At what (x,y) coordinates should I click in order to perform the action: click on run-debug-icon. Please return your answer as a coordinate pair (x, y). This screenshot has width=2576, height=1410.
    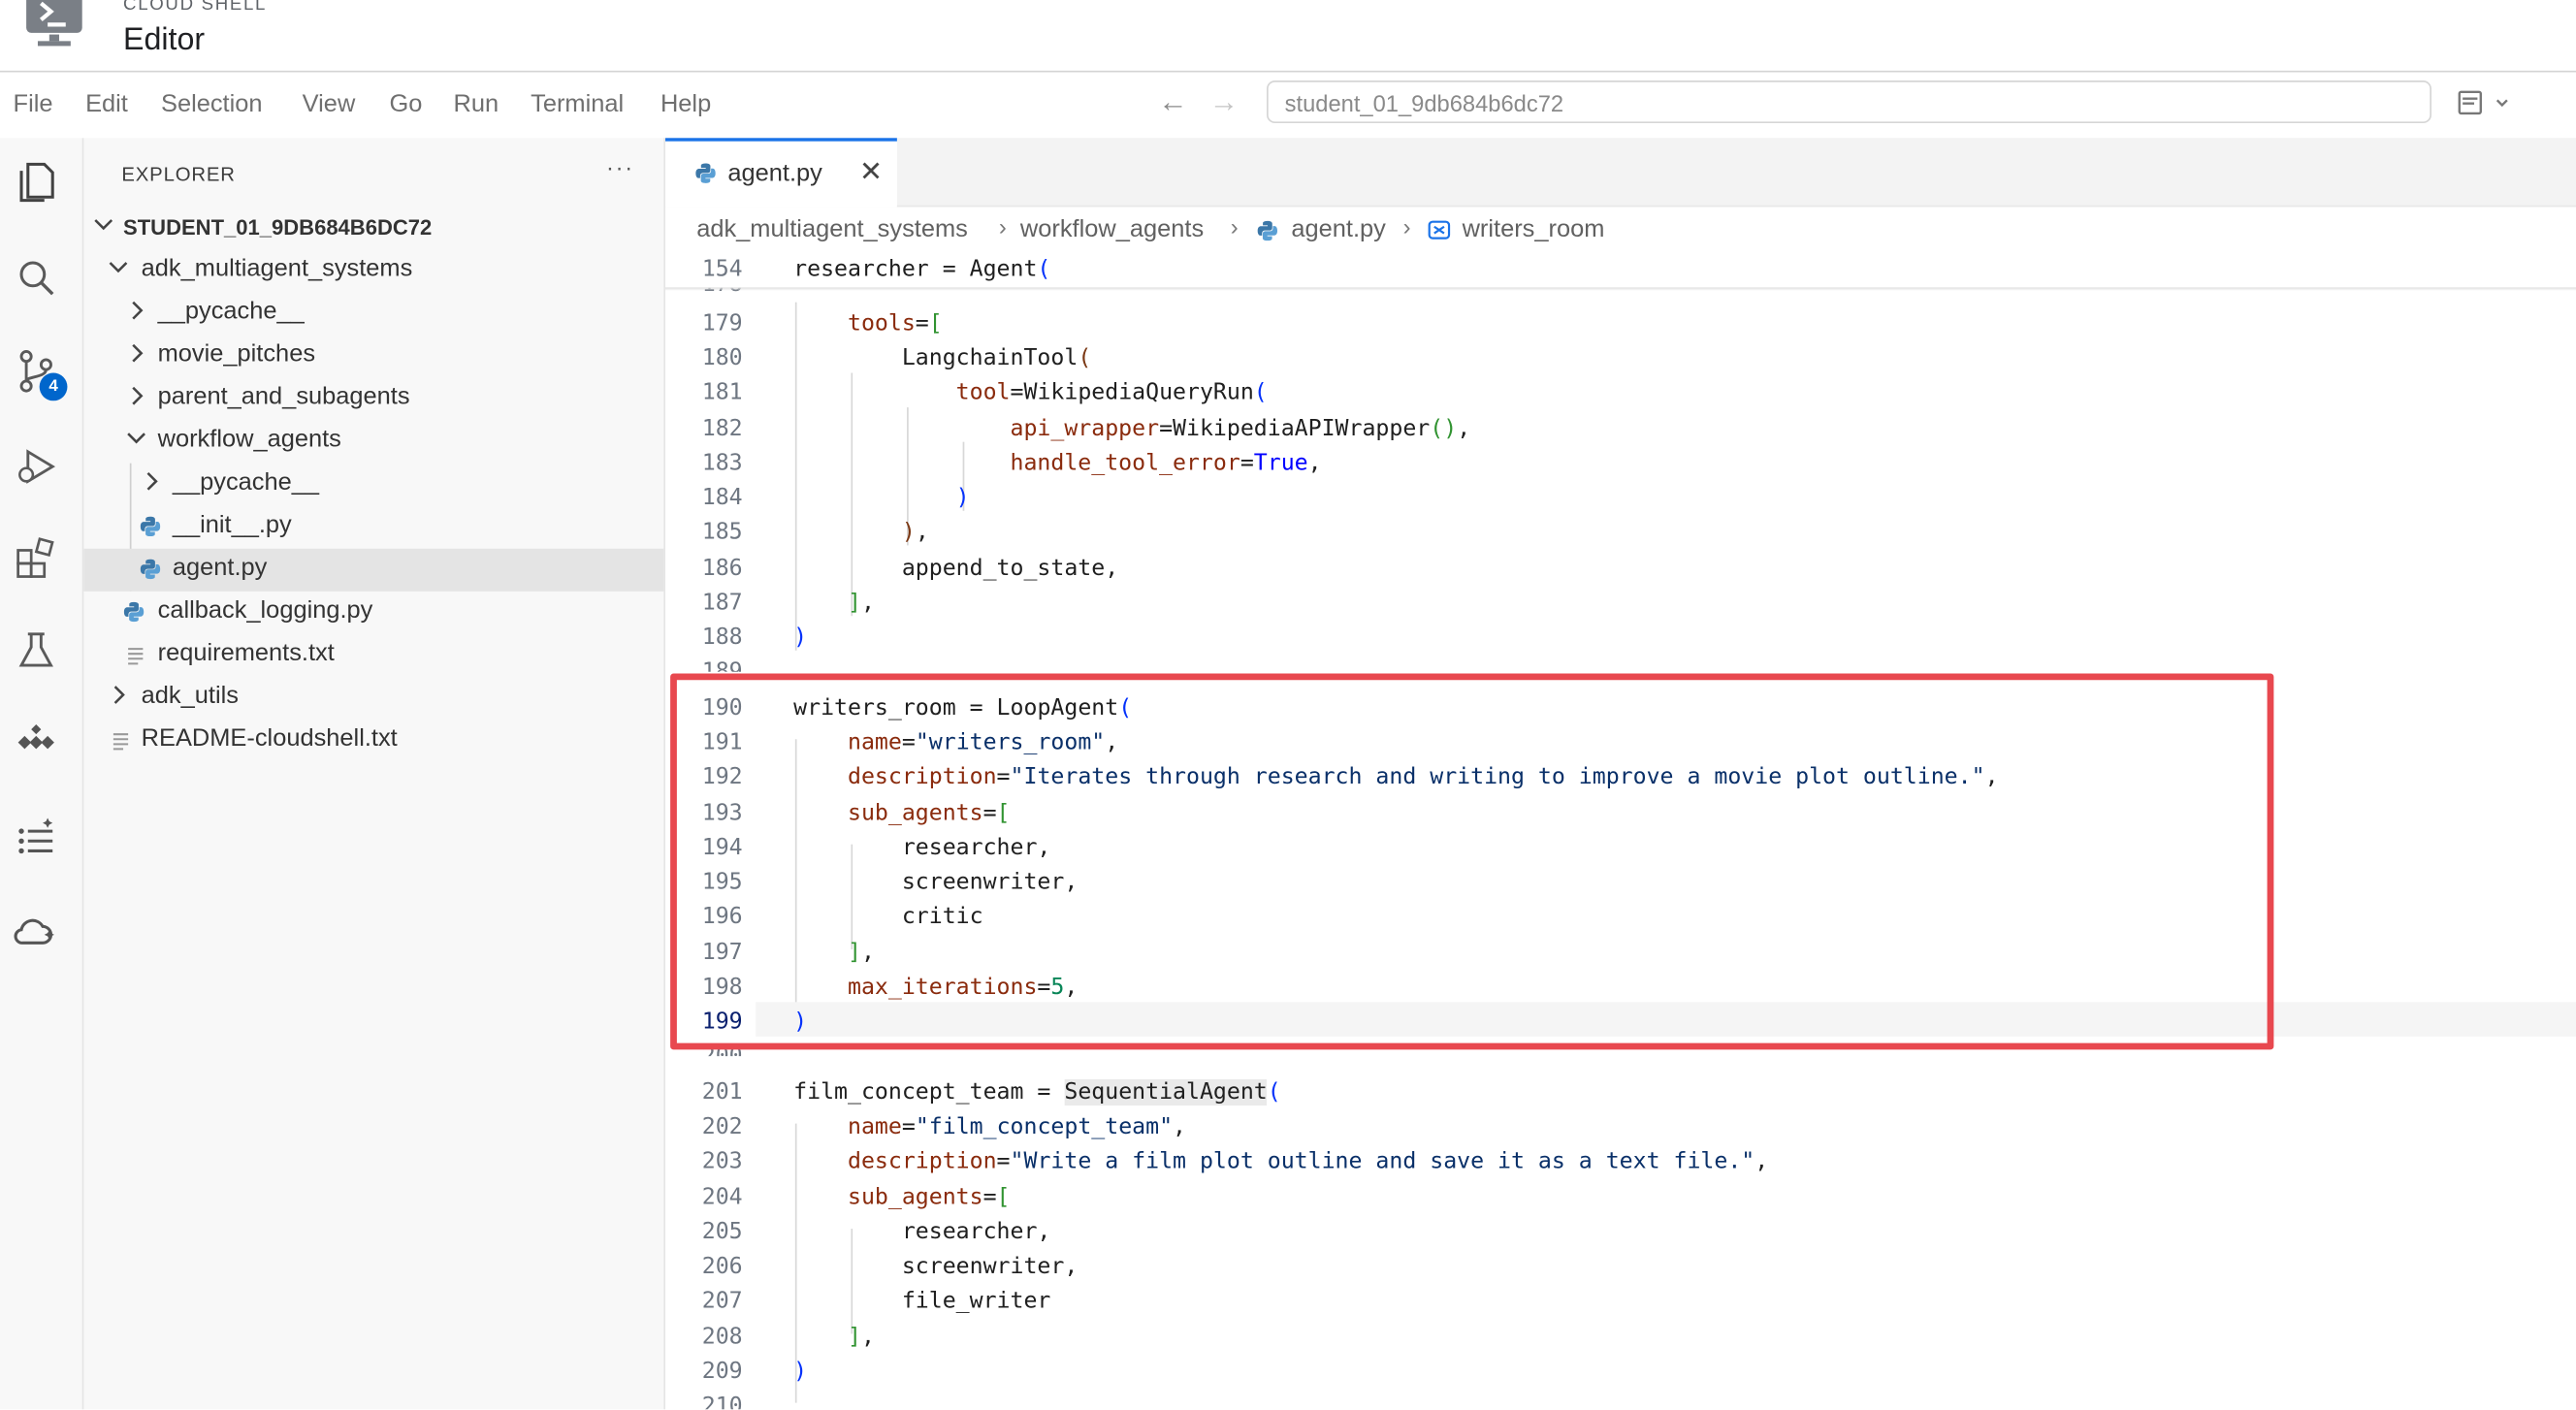
    Looking at the image, I should click on (36, 466).